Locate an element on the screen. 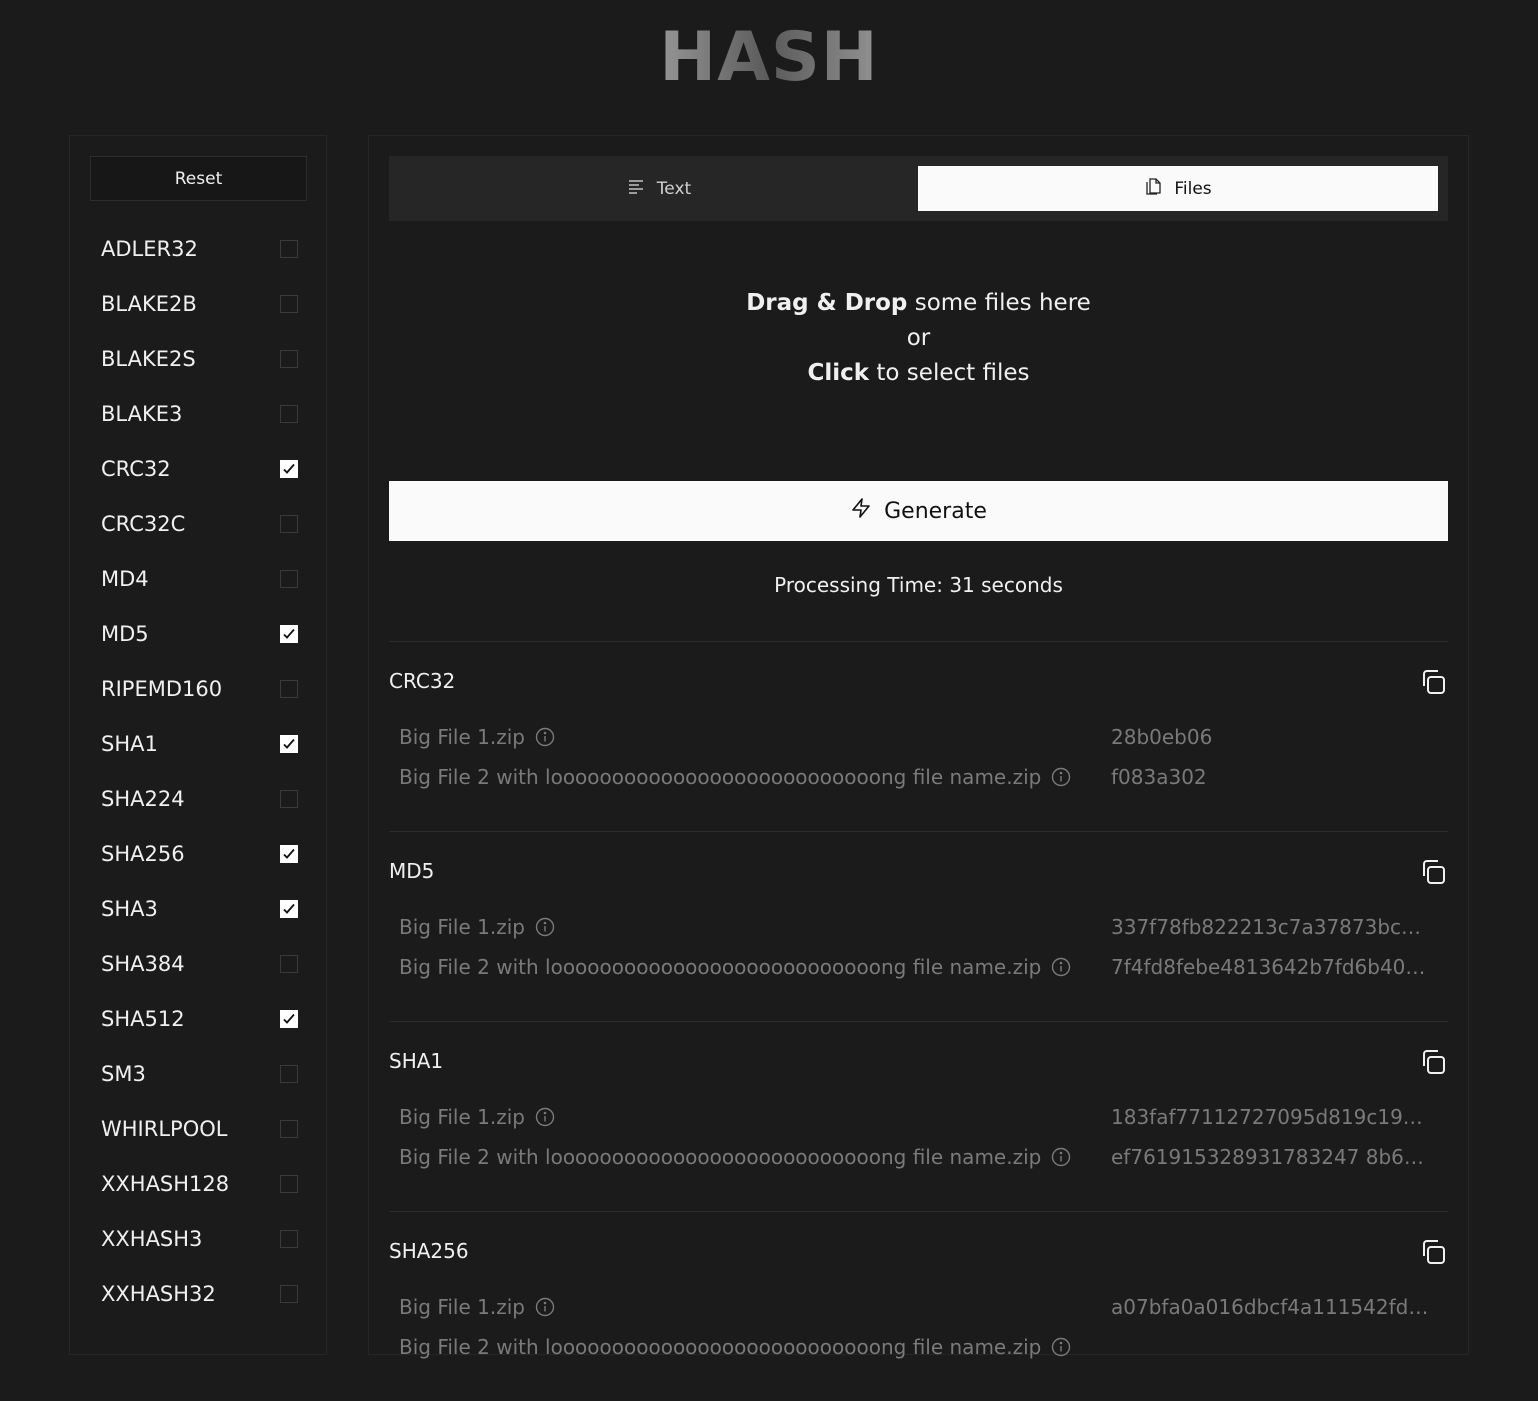 This screenshot has height=1401, width=1538. algorithm-item-sha256: SHA256 is located at coordinates (199, 853).